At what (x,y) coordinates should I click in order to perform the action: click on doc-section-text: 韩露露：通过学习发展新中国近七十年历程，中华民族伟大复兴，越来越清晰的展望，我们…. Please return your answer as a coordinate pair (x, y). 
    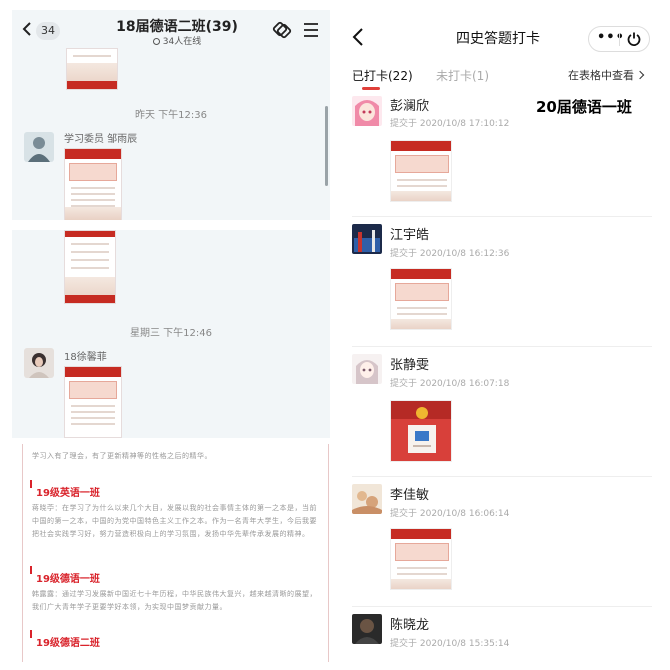
    Looking at the image, I should click on (174, 600).